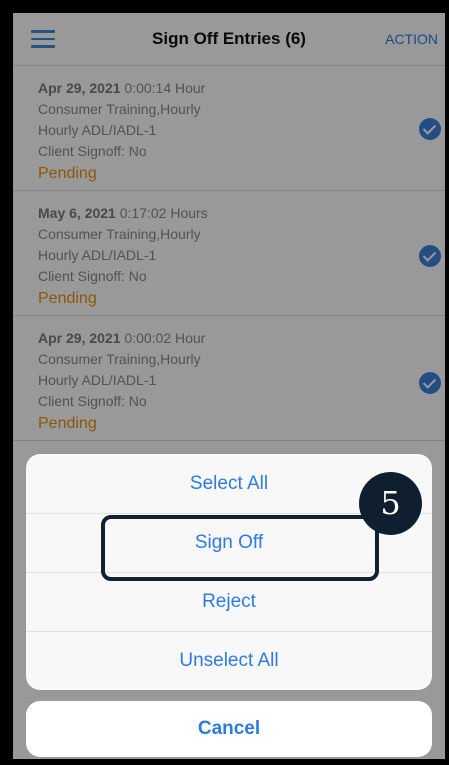  Describe the element at coordinates (229, 729) in the screenshot. I see `cancel-button: Cancel` at that location.